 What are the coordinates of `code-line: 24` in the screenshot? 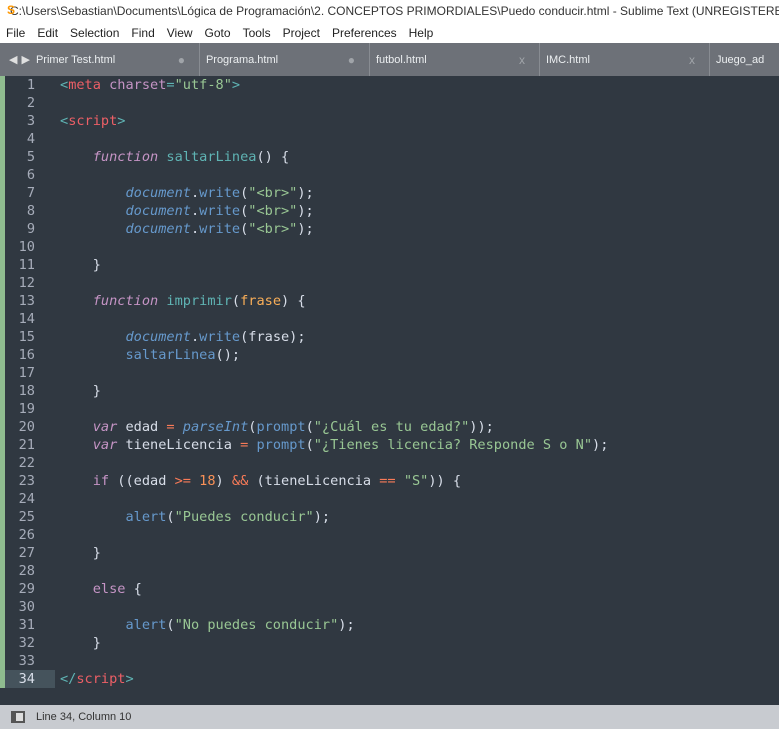 It's located at (389, 499).